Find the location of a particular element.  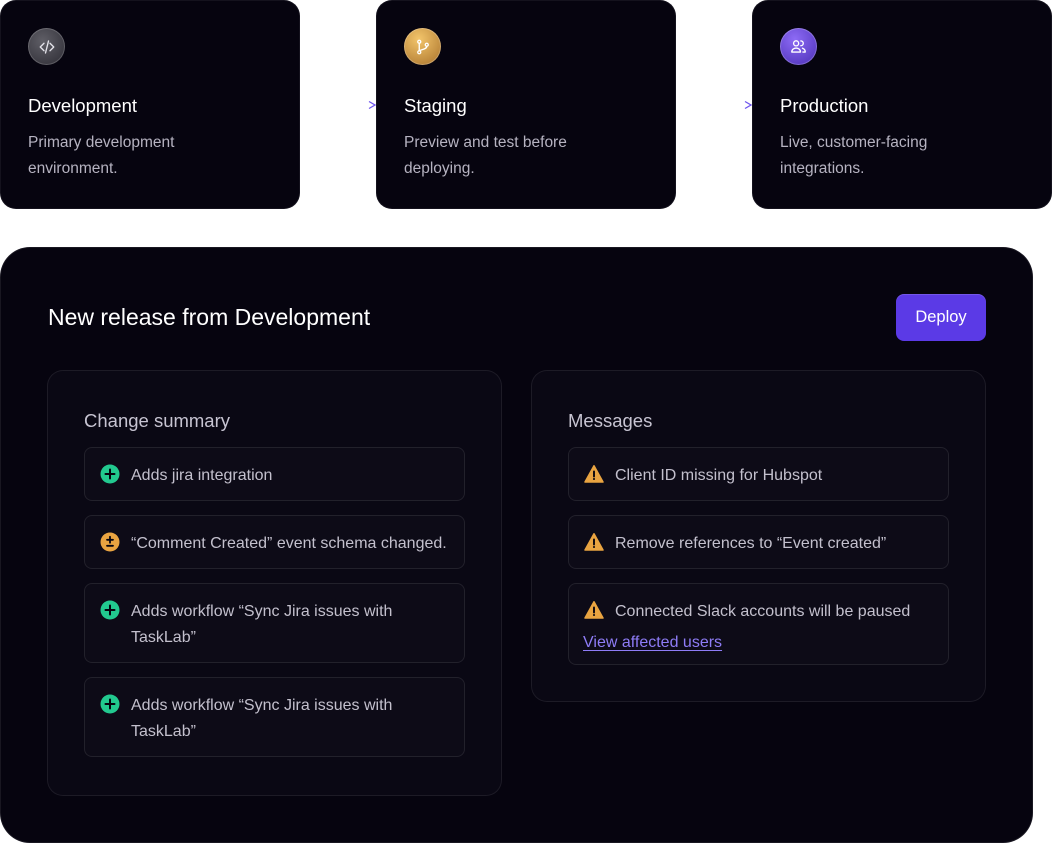

message-item: Client ID missing for Hubspot is located at coordinates (758, 474).